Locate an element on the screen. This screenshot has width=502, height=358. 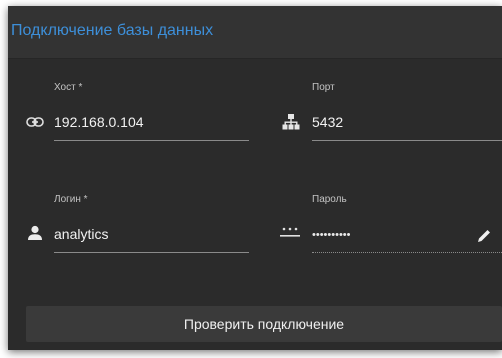
link-icon is located at coordinates (35, 122).